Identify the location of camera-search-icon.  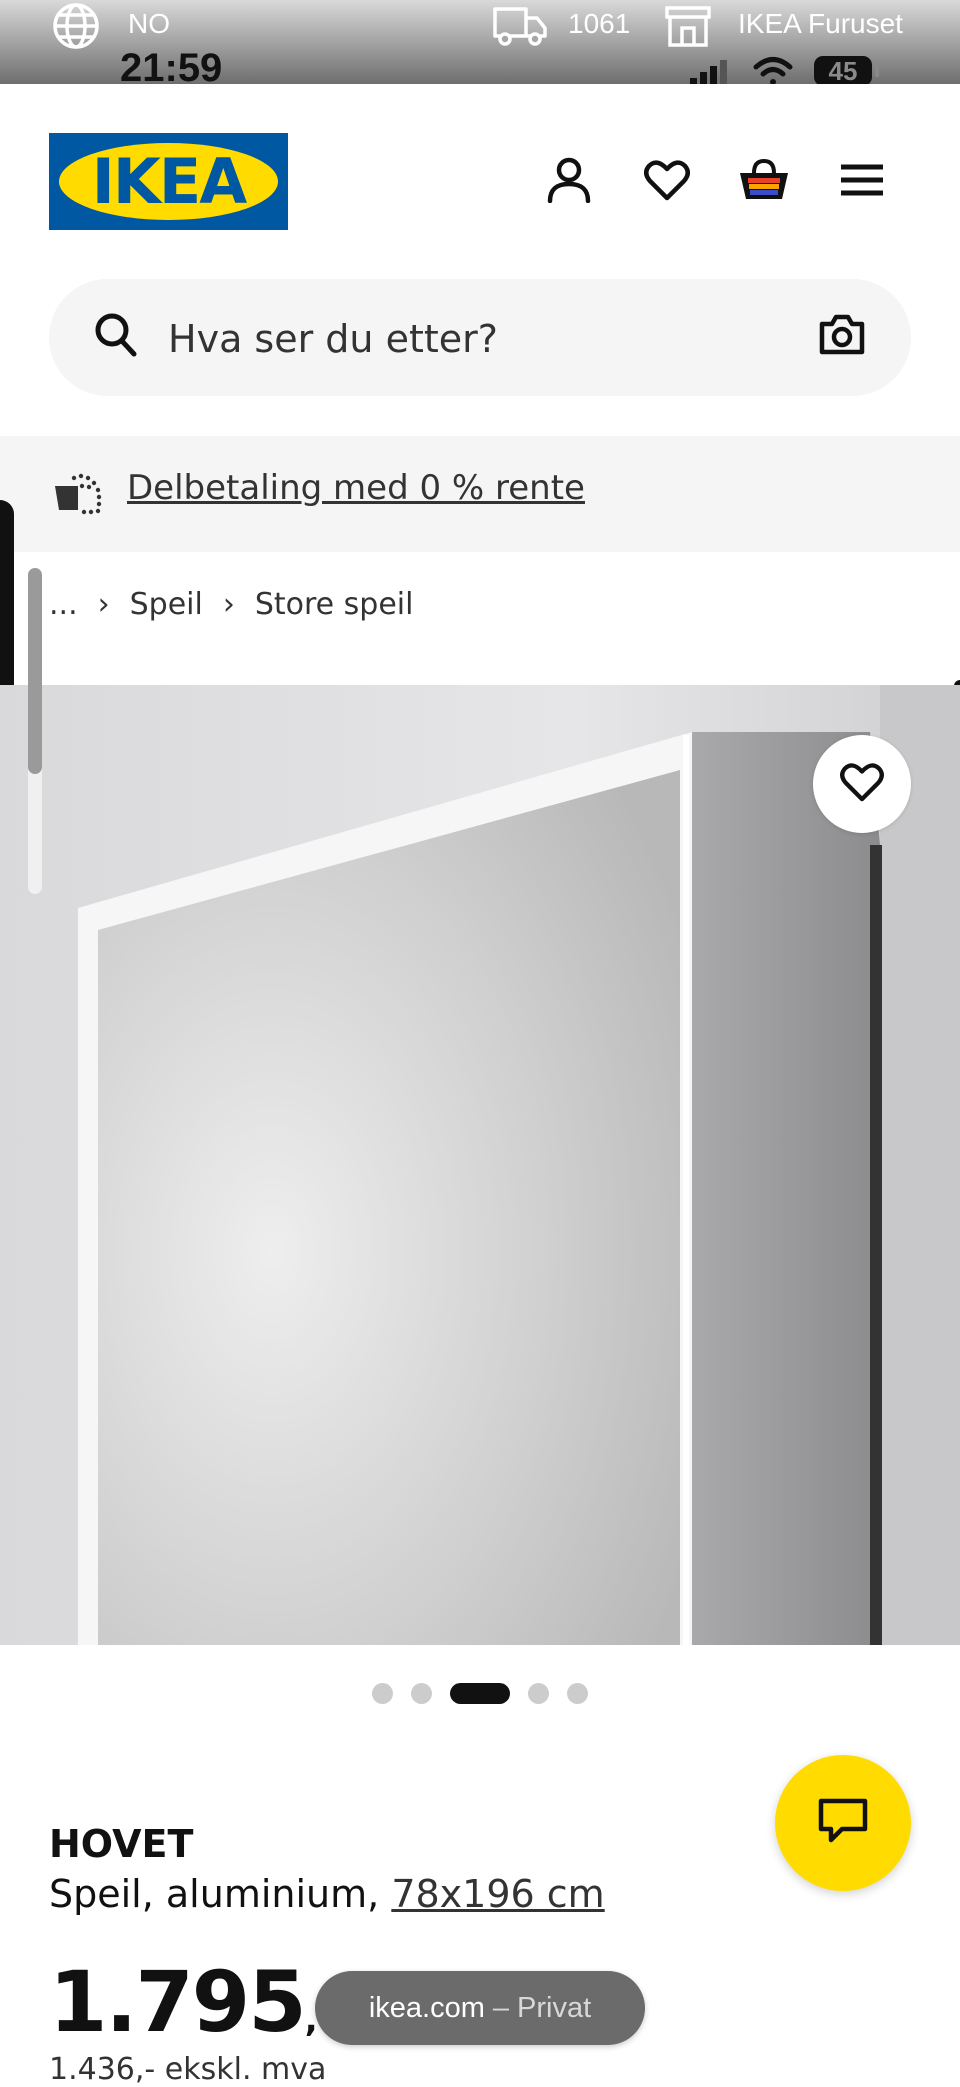
(842, 336).